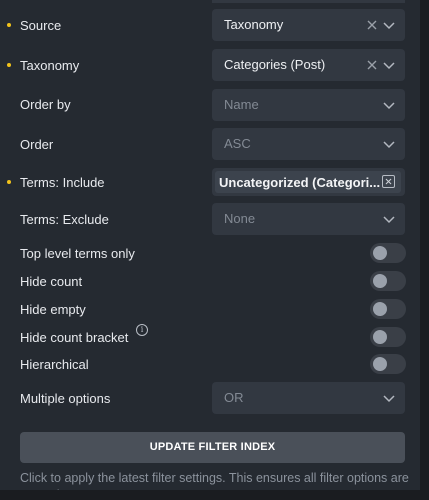  I want to click on hide-count-bracket-label: Hide count bracket, so click(74, 337).